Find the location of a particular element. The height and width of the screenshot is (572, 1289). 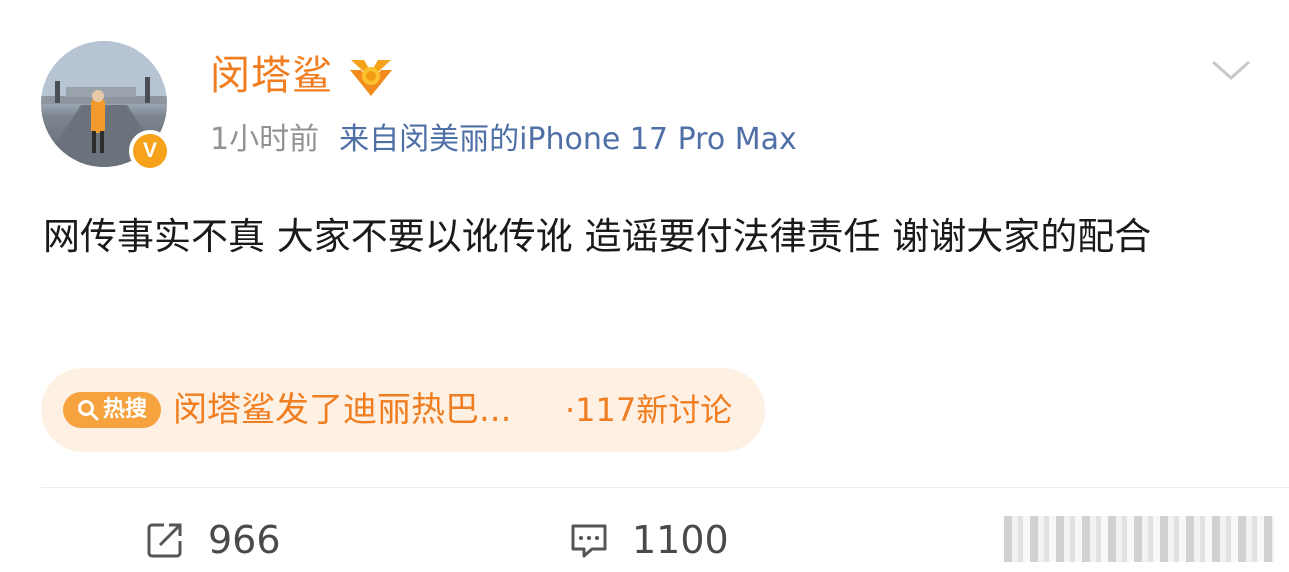

repost-icon is located at coordinates (164, 540).